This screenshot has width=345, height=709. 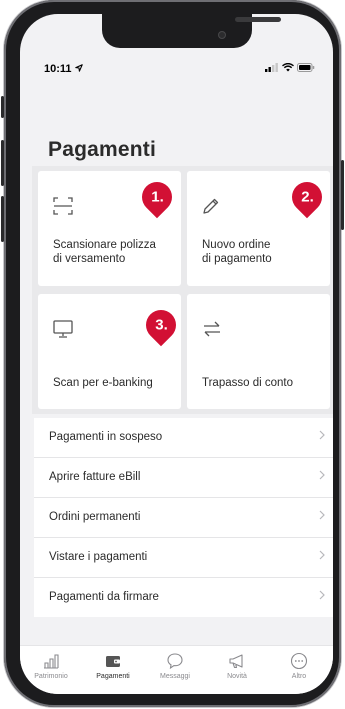 I want to click on power-button, so click(x=342, y=195).